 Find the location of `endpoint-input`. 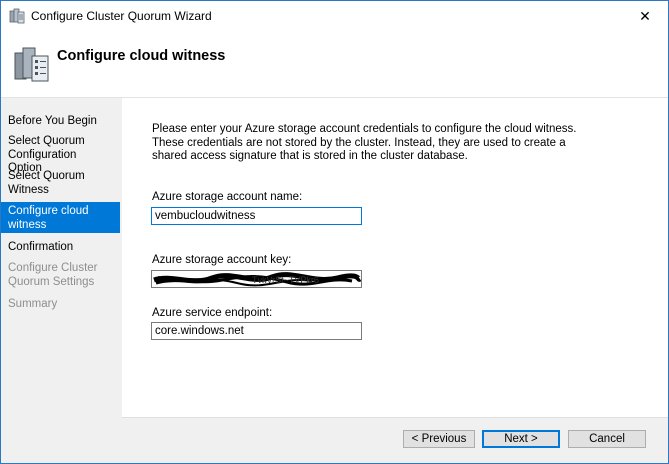

endpoint-input is located at coordinates (256, 331).